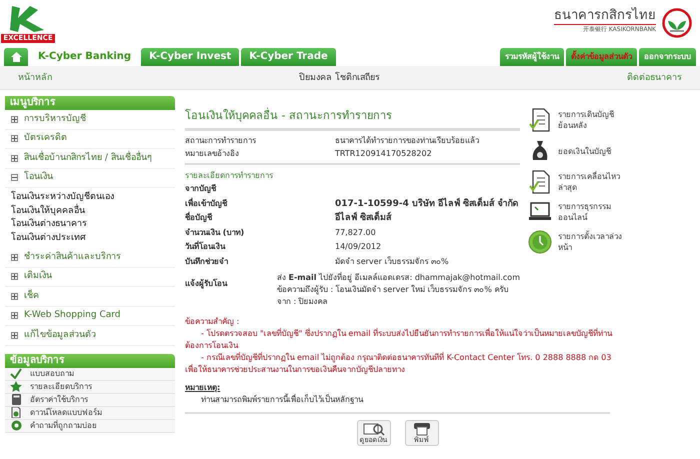 This screenshot has width=700, height=459. Describe the element at coordinates (358, 247) in the screenshot. I see `field-value: 14/09/2012` at that location.